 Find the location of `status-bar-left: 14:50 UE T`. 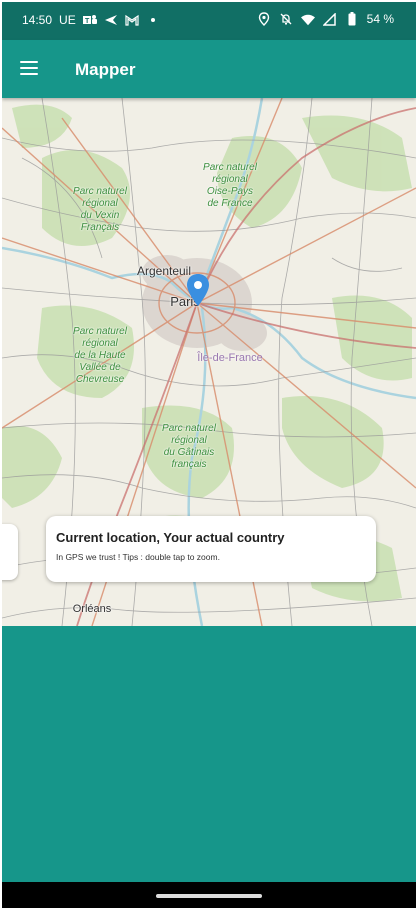

status-bar-left: 14:50 UE T is located at coordinates (91, 20).